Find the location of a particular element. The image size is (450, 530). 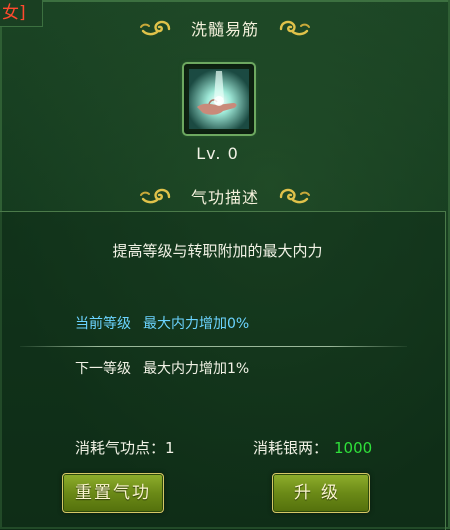

skill-title: 洗髓易筋 is located at coordinates (224, 29).